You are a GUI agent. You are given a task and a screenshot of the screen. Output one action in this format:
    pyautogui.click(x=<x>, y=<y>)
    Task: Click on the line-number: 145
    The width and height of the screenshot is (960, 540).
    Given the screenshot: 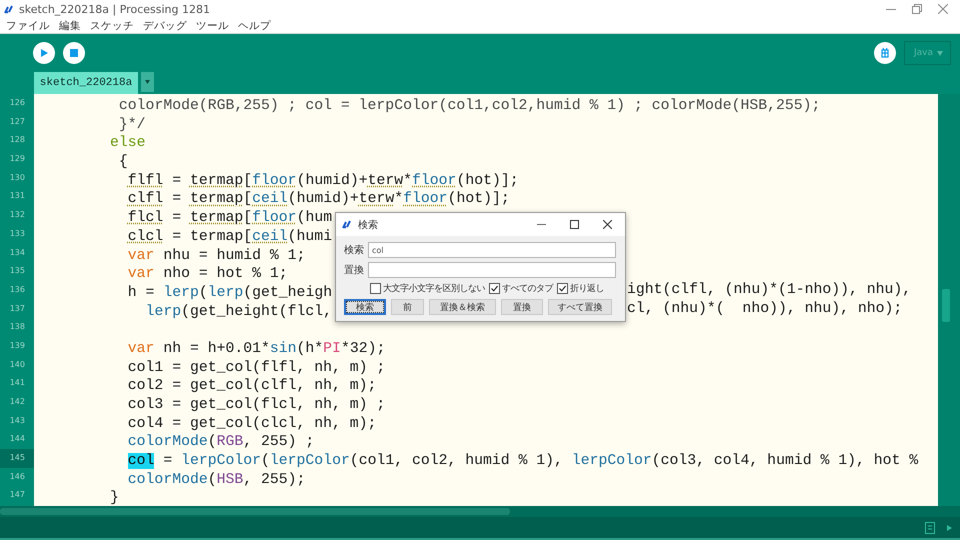 What is the action you would take?
    pyautogui.click(x=17, y=458)
    